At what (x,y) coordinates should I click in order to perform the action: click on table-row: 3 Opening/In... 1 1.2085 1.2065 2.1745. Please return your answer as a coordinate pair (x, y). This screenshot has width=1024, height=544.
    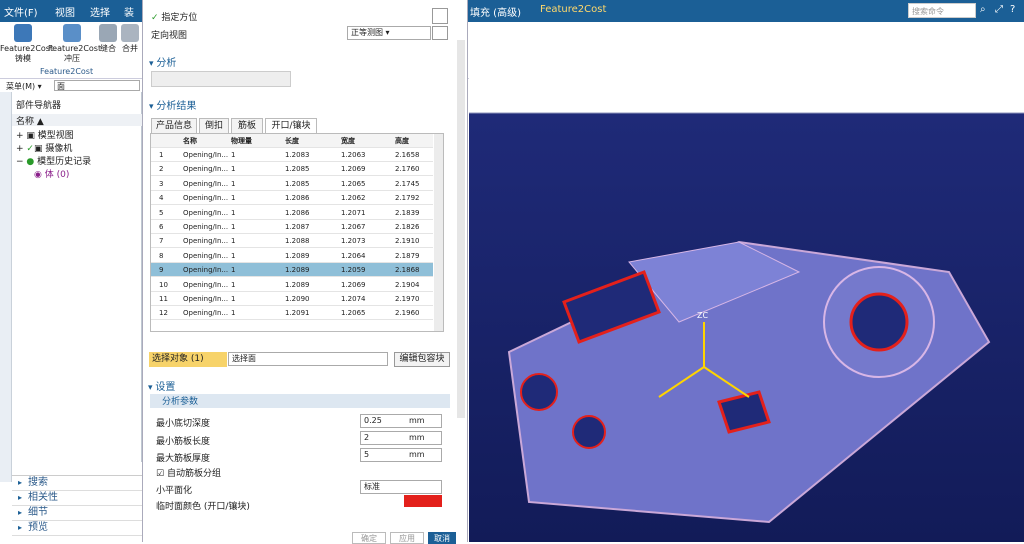
    Looking at the image, I should click on (292, 184).